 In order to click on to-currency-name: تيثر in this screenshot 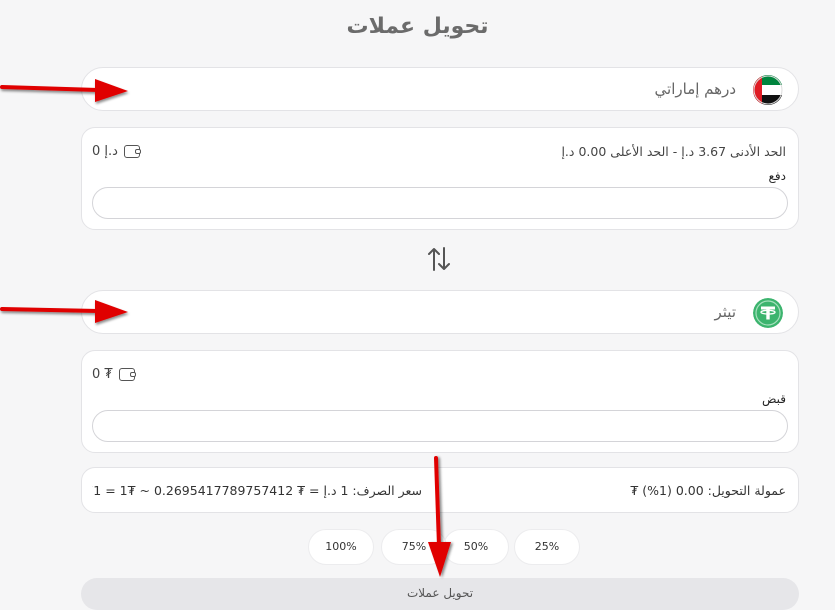, I will do `click(725, 312)`.